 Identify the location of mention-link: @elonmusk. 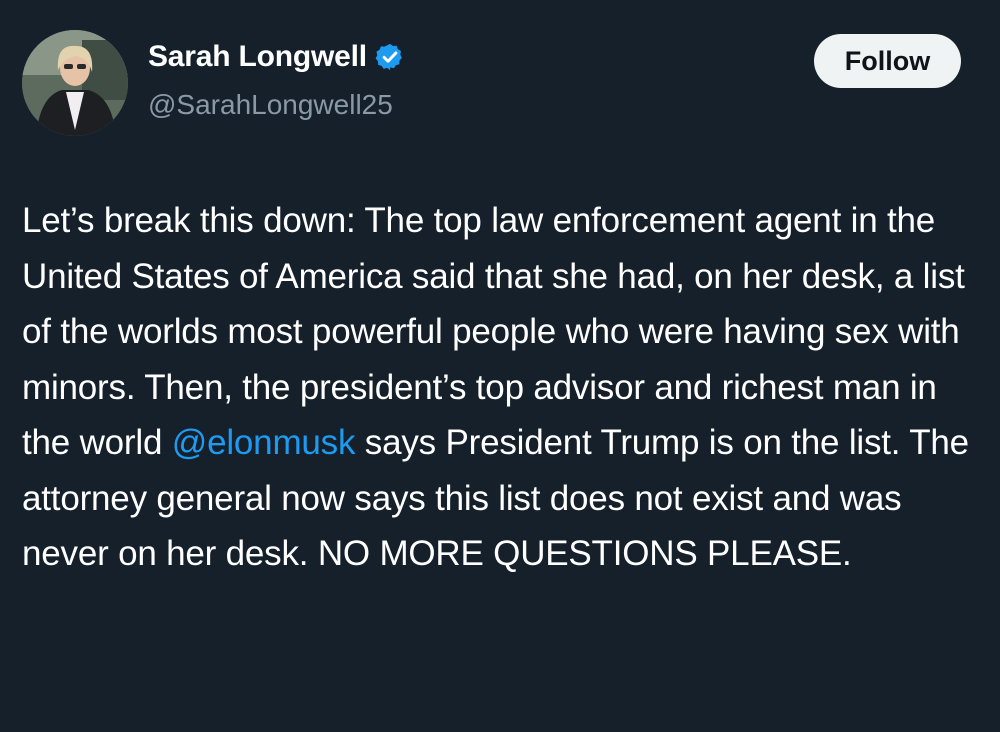
(264, 442).